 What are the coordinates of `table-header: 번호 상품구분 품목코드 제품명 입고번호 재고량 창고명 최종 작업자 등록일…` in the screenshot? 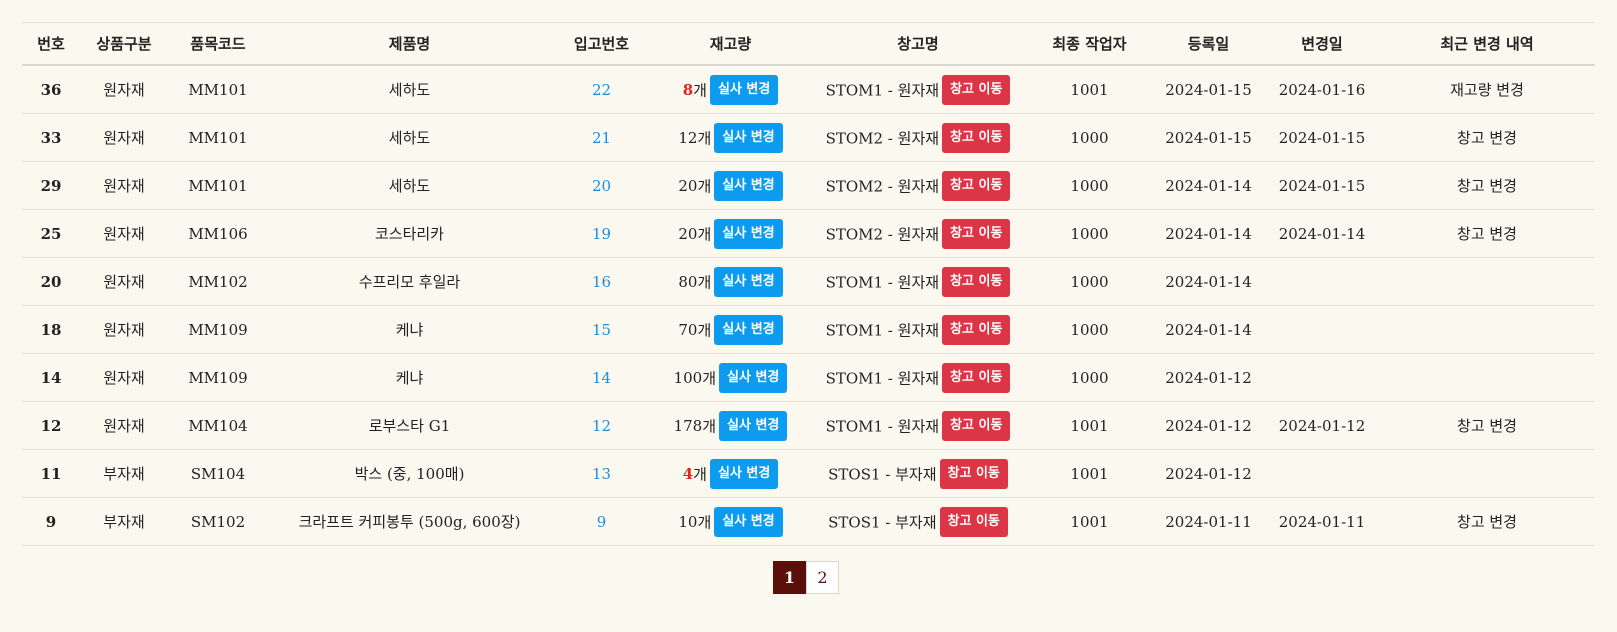 It's located at (808, 44).